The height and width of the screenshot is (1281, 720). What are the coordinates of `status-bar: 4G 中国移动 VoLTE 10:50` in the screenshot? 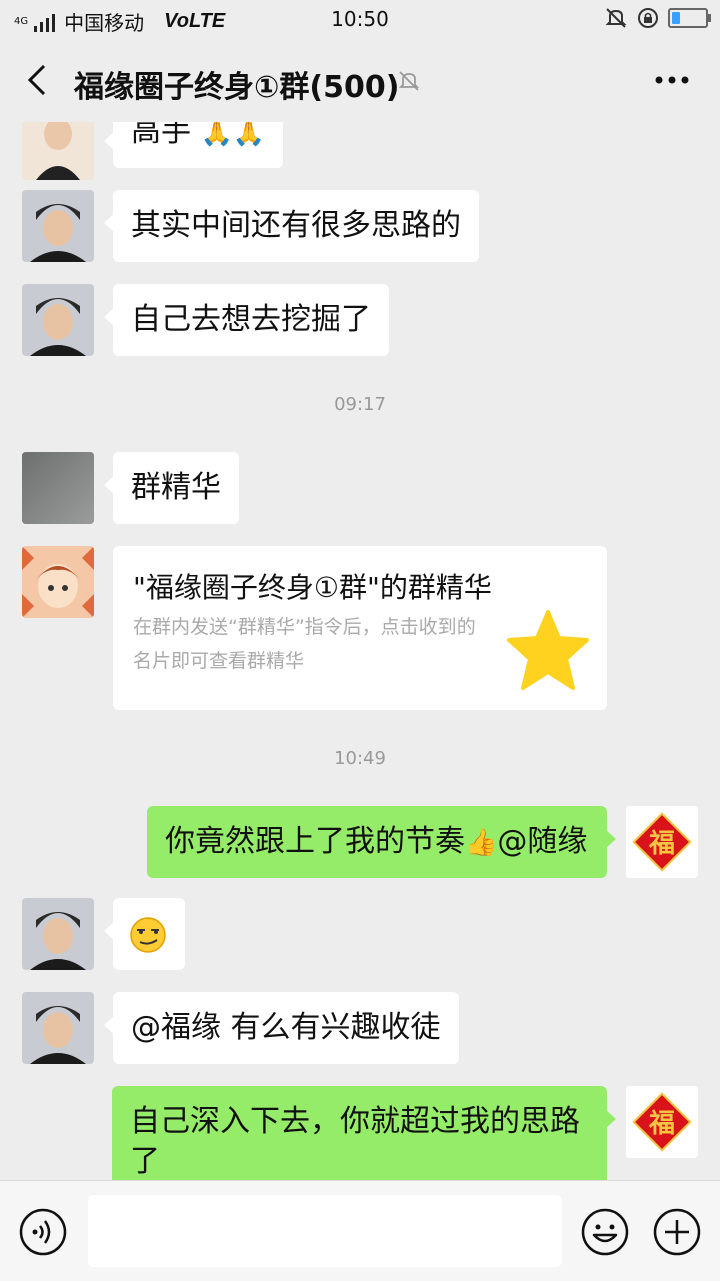 It's located at (360, 19).